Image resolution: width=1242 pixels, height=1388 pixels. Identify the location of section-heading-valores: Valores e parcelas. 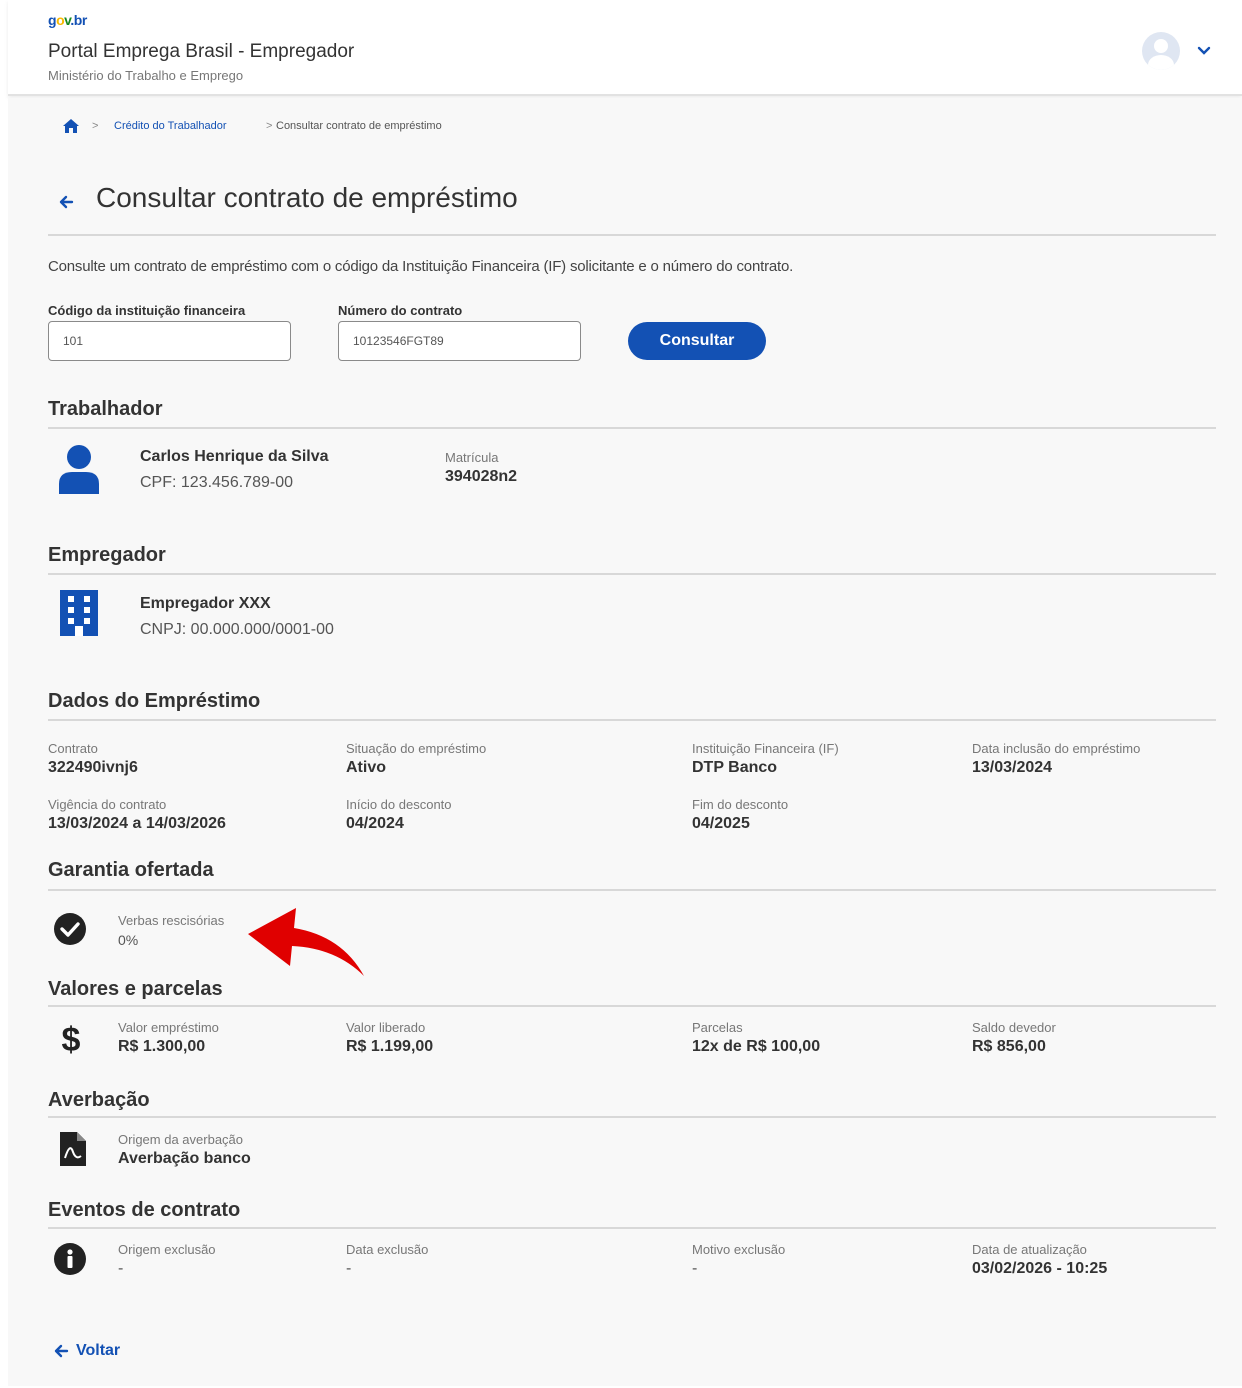
(135, 989).